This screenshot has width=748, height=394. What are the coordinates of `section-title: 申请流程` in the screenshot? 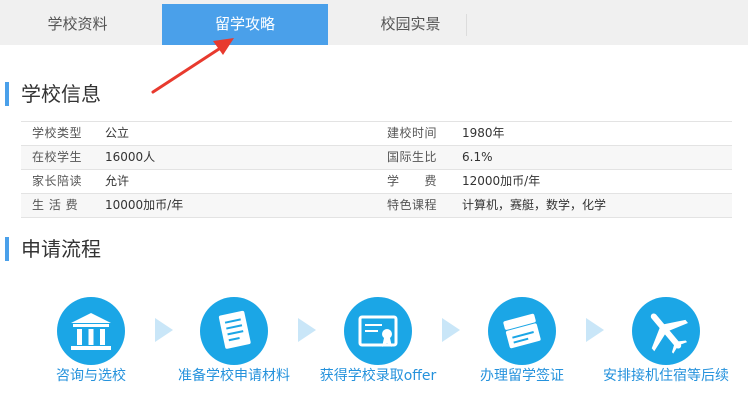 It's located at (61, 249).